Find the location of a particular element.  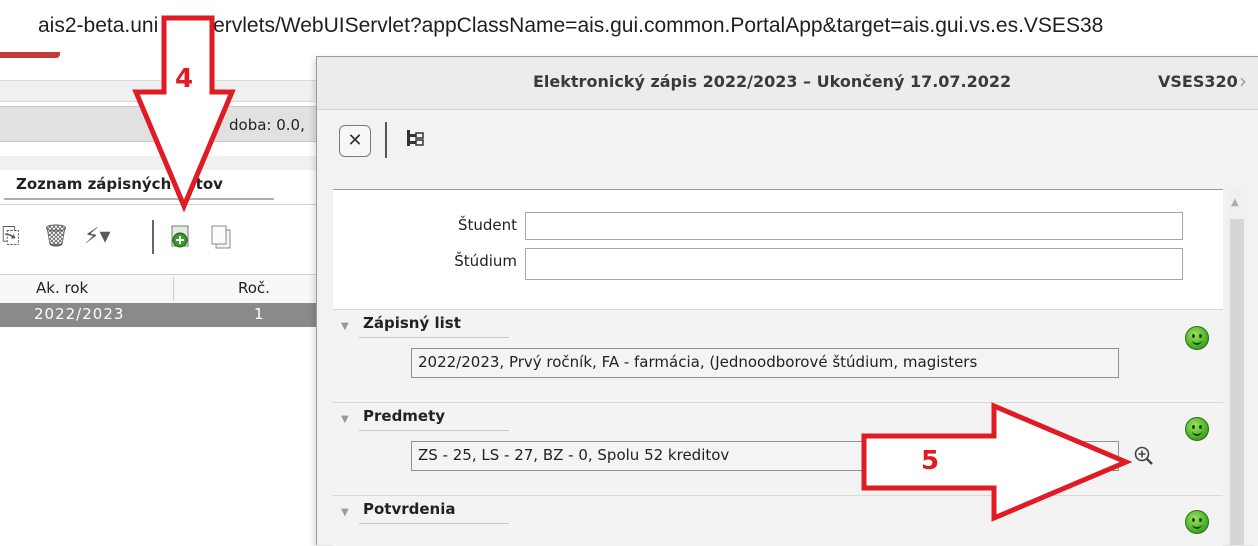

step-4-label: 4 is located at coordinates (184, 79).